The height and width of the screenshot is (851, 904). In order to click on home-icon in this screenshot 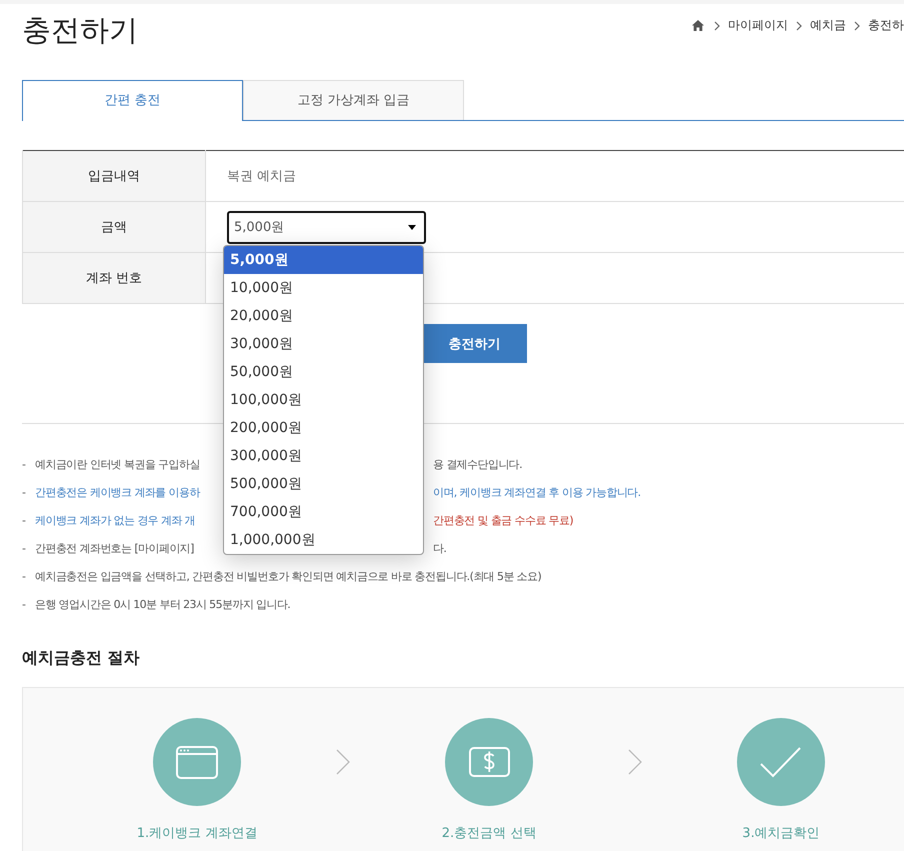, I will do `click(698, 25)`.